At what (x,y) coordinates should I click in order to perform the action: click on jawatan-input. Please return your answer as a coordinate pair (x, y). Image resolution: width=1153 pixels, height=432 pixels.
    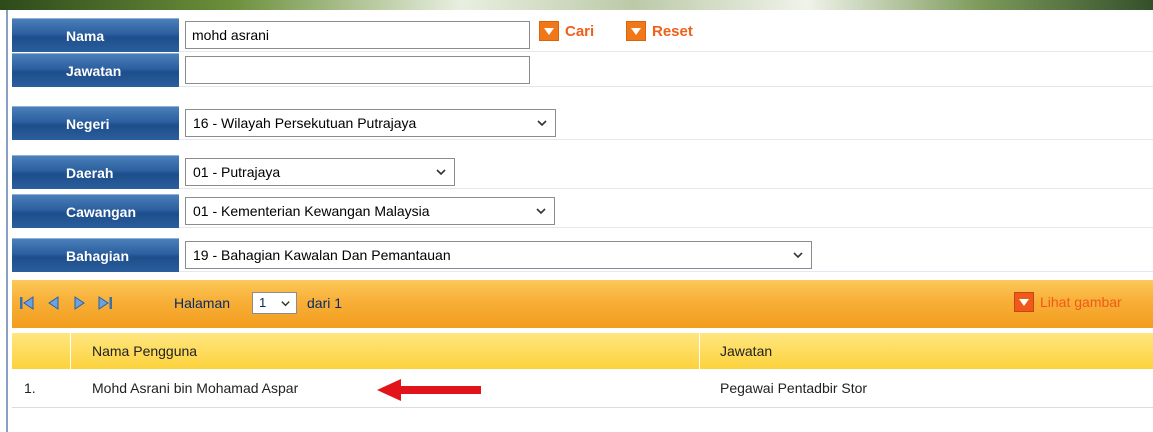
    Looking at the image, I should click on (357, 70).